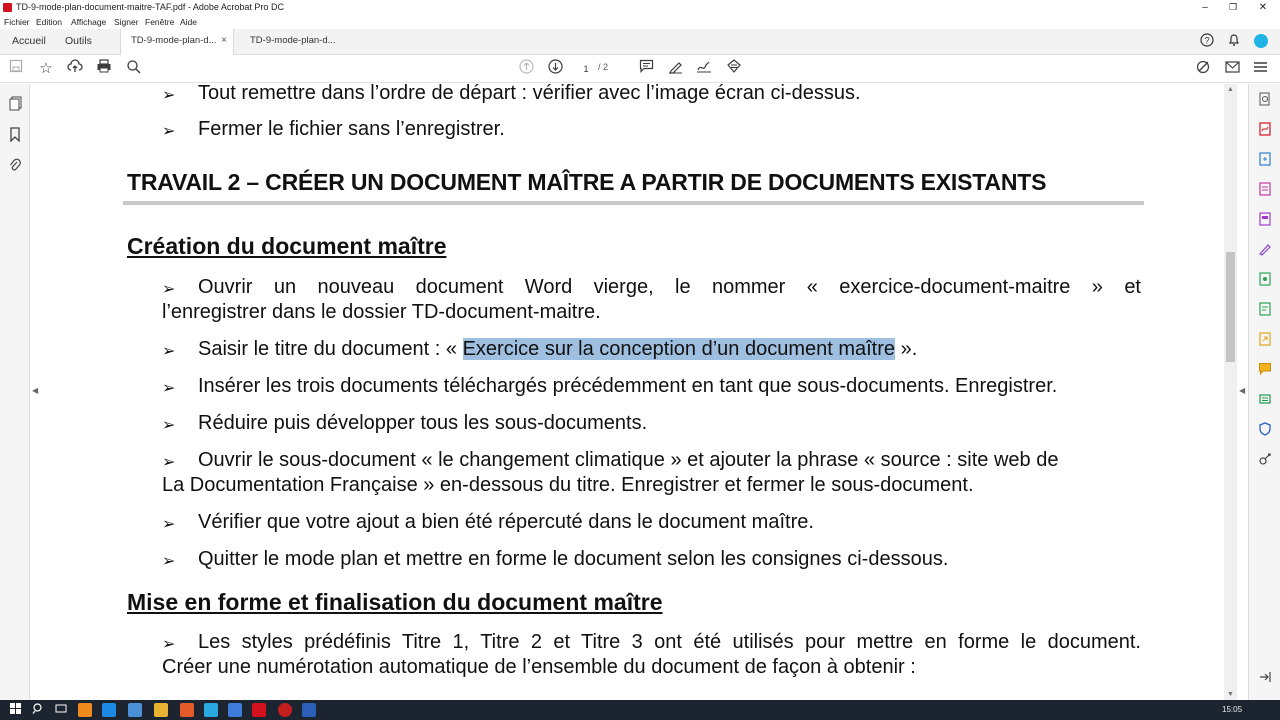 The width and height of the screenshot is (1280, 720). Describe the element at coordinates (135, 710) in the screenshot. I see `app-icon` at that location.